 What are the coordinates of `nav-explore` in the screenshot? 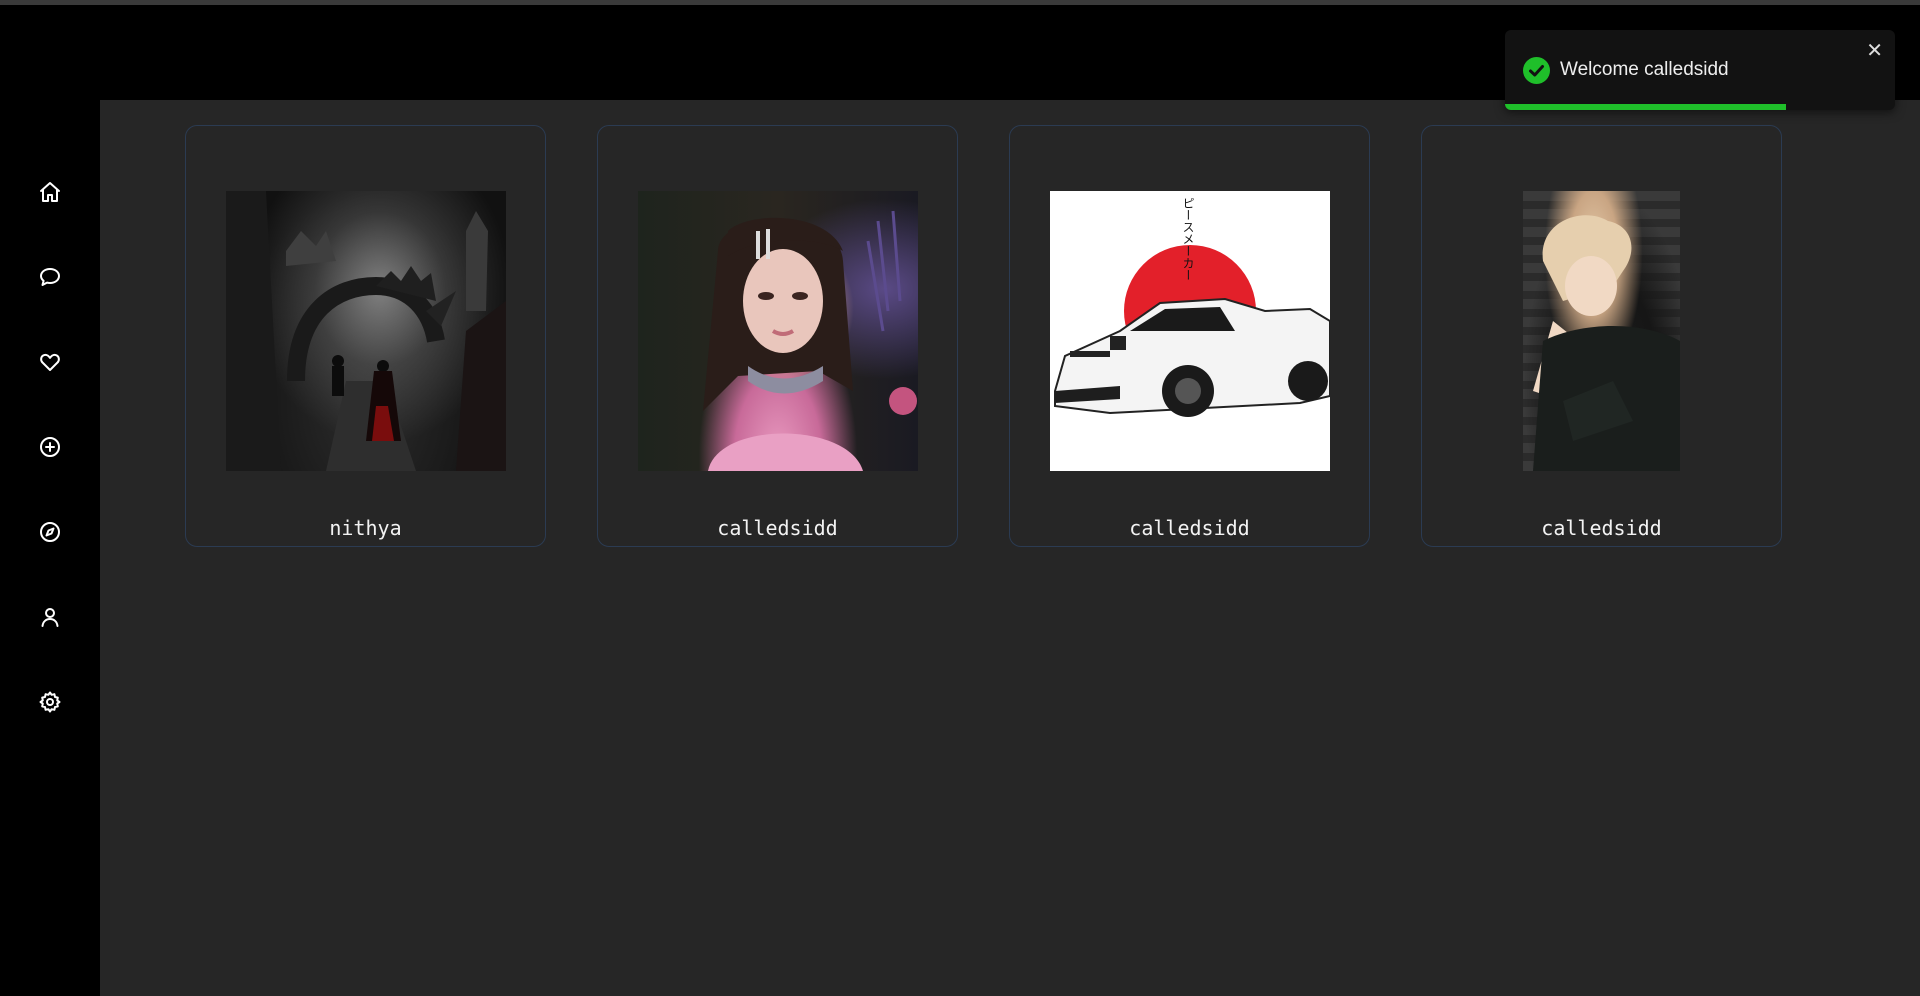 It's located at (50, 532).